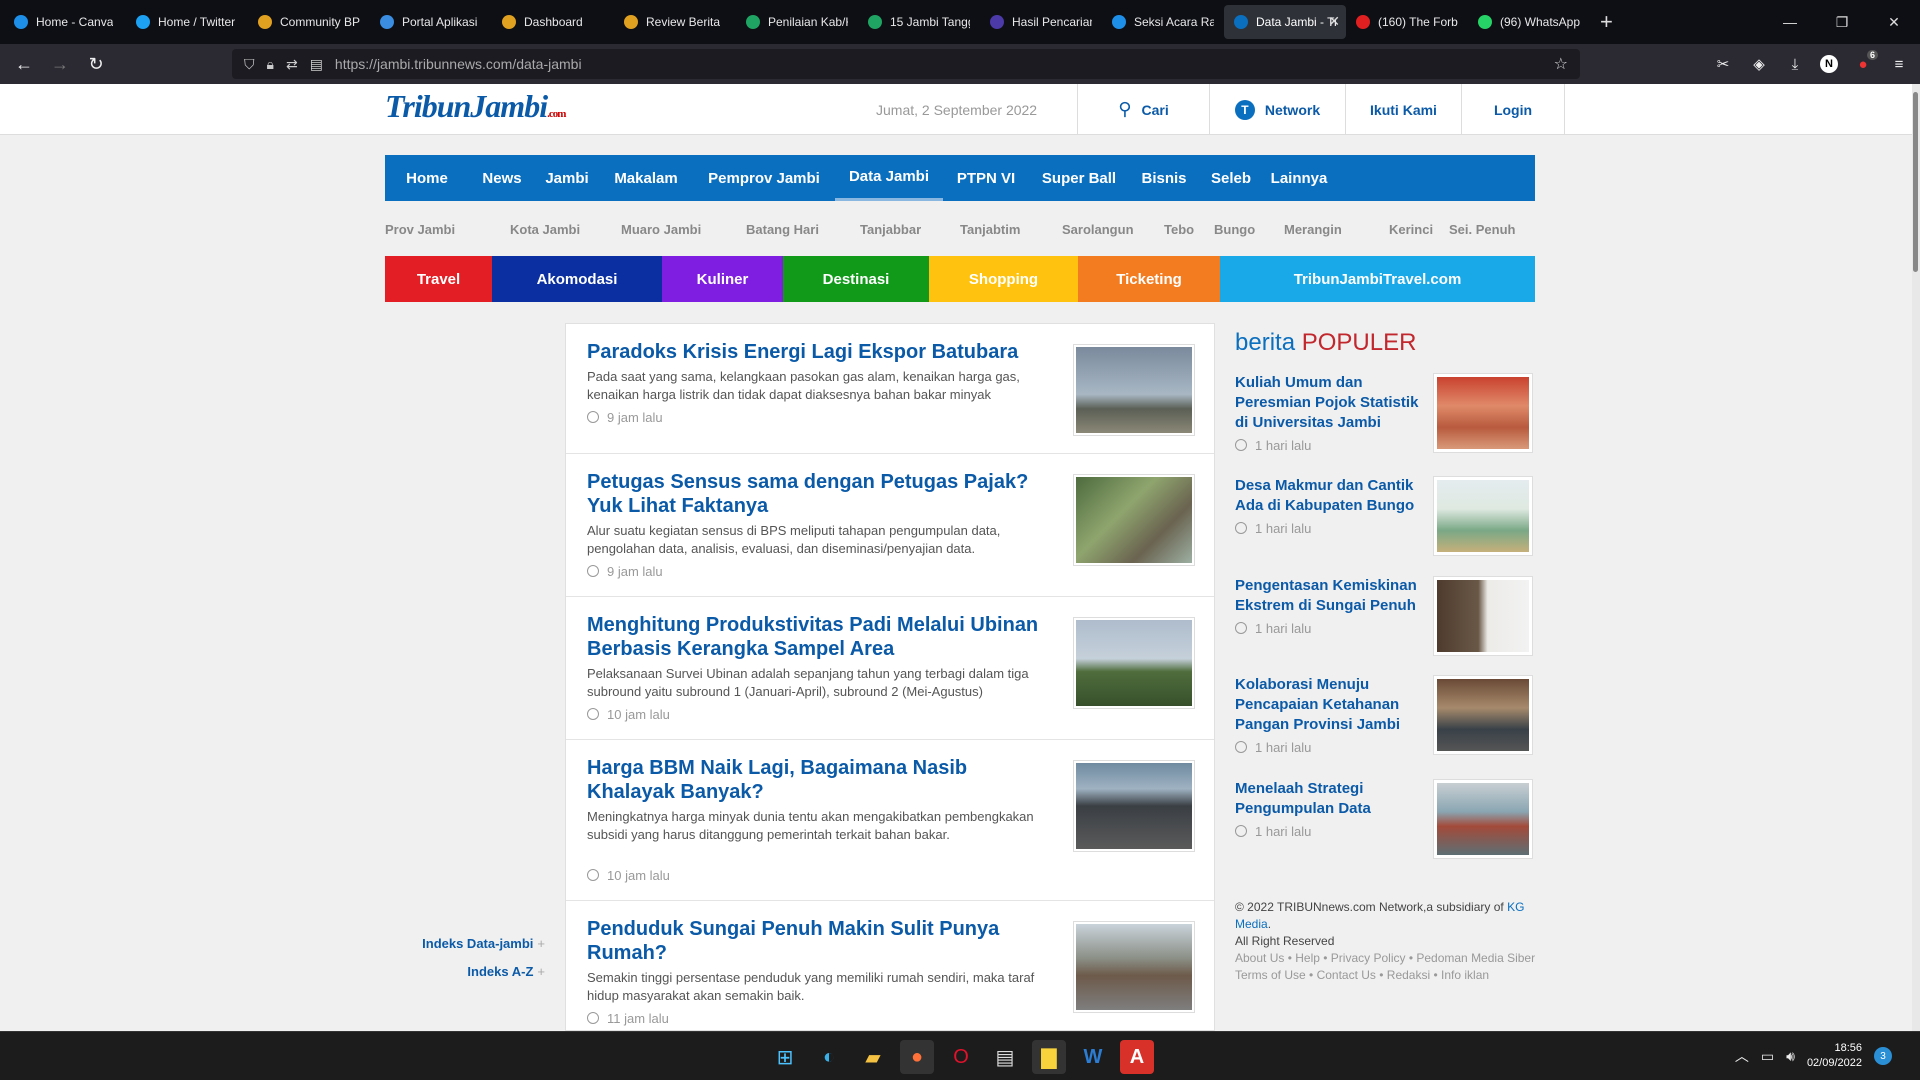 The image size is (1920, 1080). What do you see at coordinates (1098, 229) in the screenshot?
I see `region-link: Sarolangun` at bounding box center [1098, 229].